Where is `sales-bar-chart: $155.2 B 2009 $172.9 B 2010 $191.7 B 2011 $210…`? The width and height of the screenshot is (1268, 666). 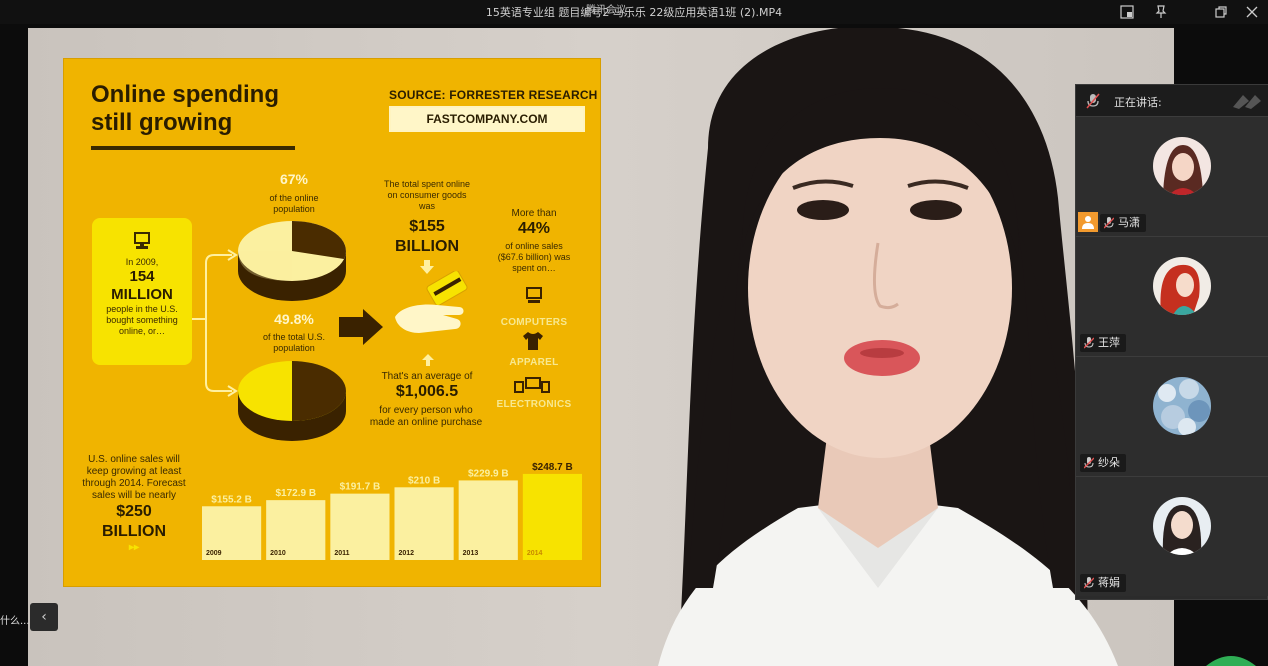
sales-bar-chart: $155.2 B 2009 $172.9 B 2010 $191.7 B 2011 $210… is located at coordinates (392, 511).